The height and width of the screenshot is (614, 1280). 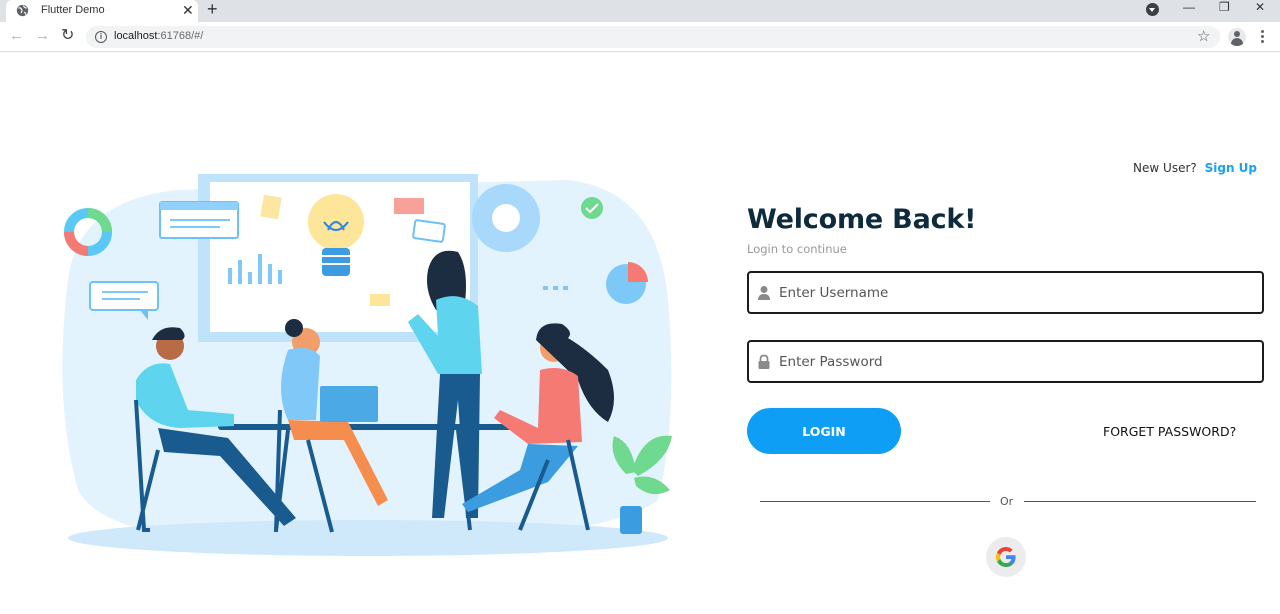 What do you see at coordinates (797, 249) in the screenshot?
I see `page-subtitle: Login to continue` at bounding box center [797, 249].